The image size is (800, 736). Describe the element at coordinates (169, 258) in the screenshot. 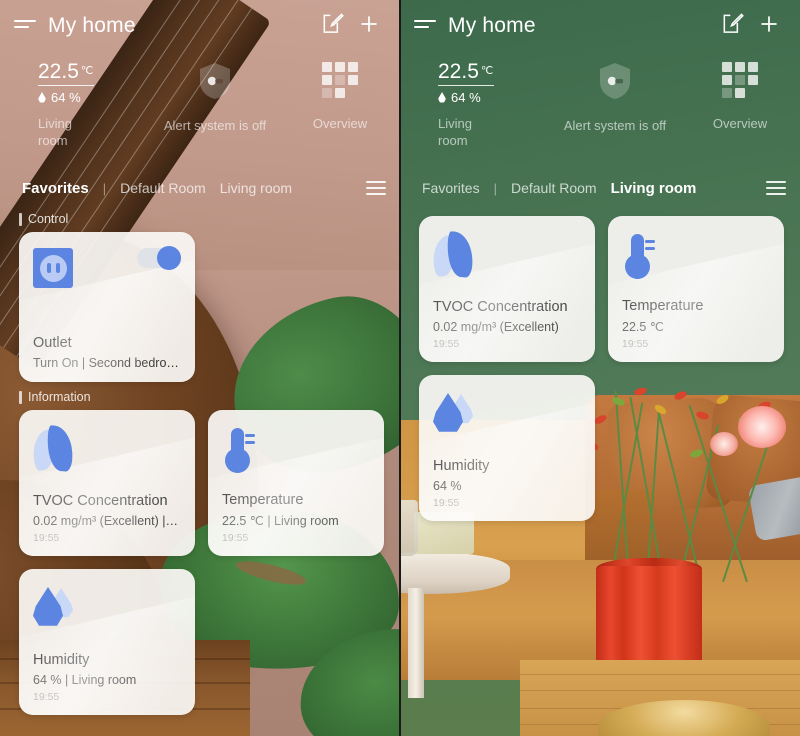

I see `toggle-knob` at that location.